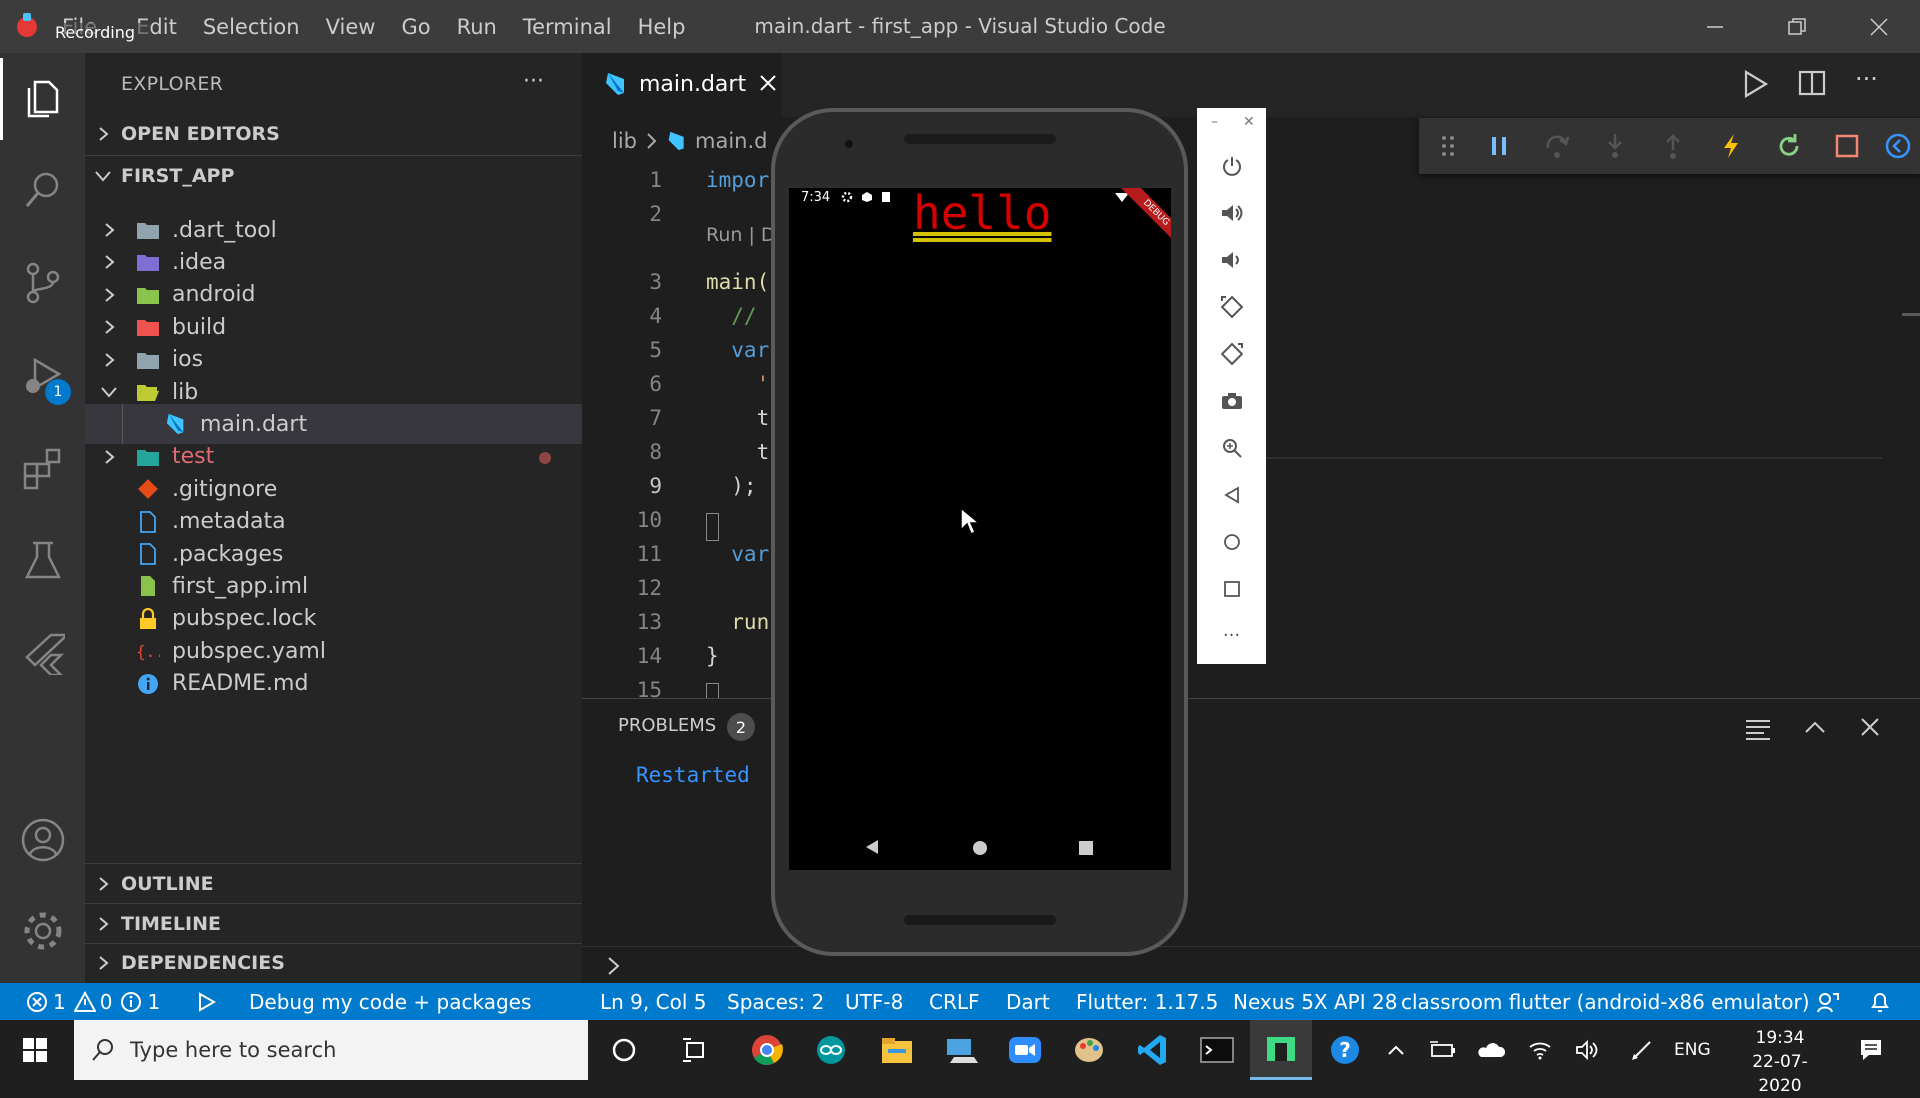 The image size is (1920, 1098). Describe the element at coordinates (333, 176) in the screenshot. I see `project-header: FIRST_APP` at that location.